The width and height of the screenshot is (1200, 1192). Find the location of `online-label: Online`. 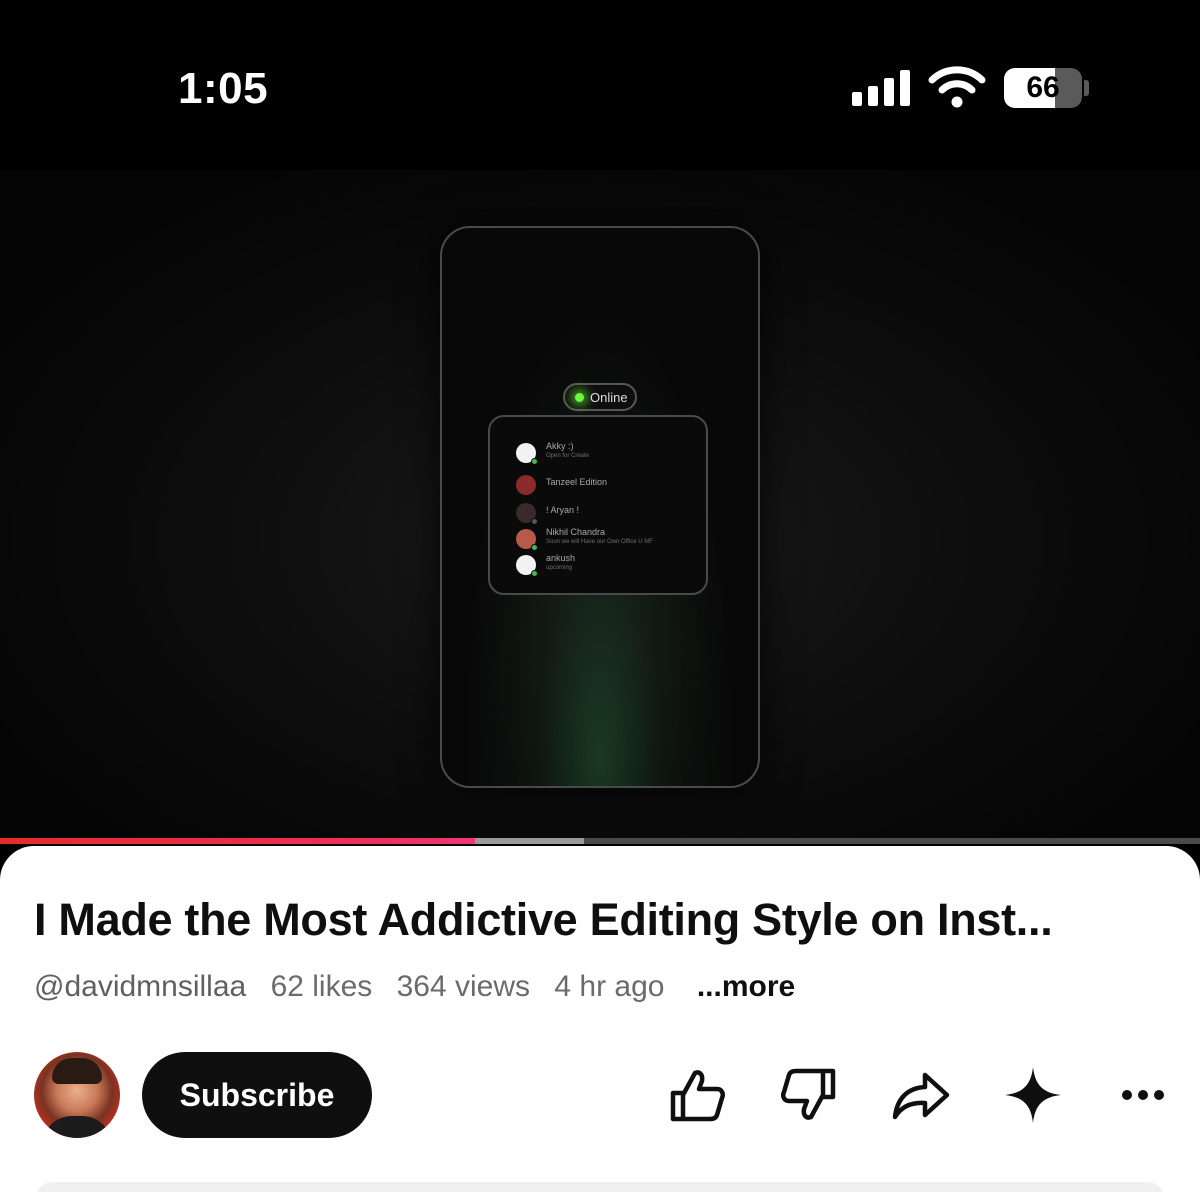

online-label: Online is located at coordinates (609, 397).